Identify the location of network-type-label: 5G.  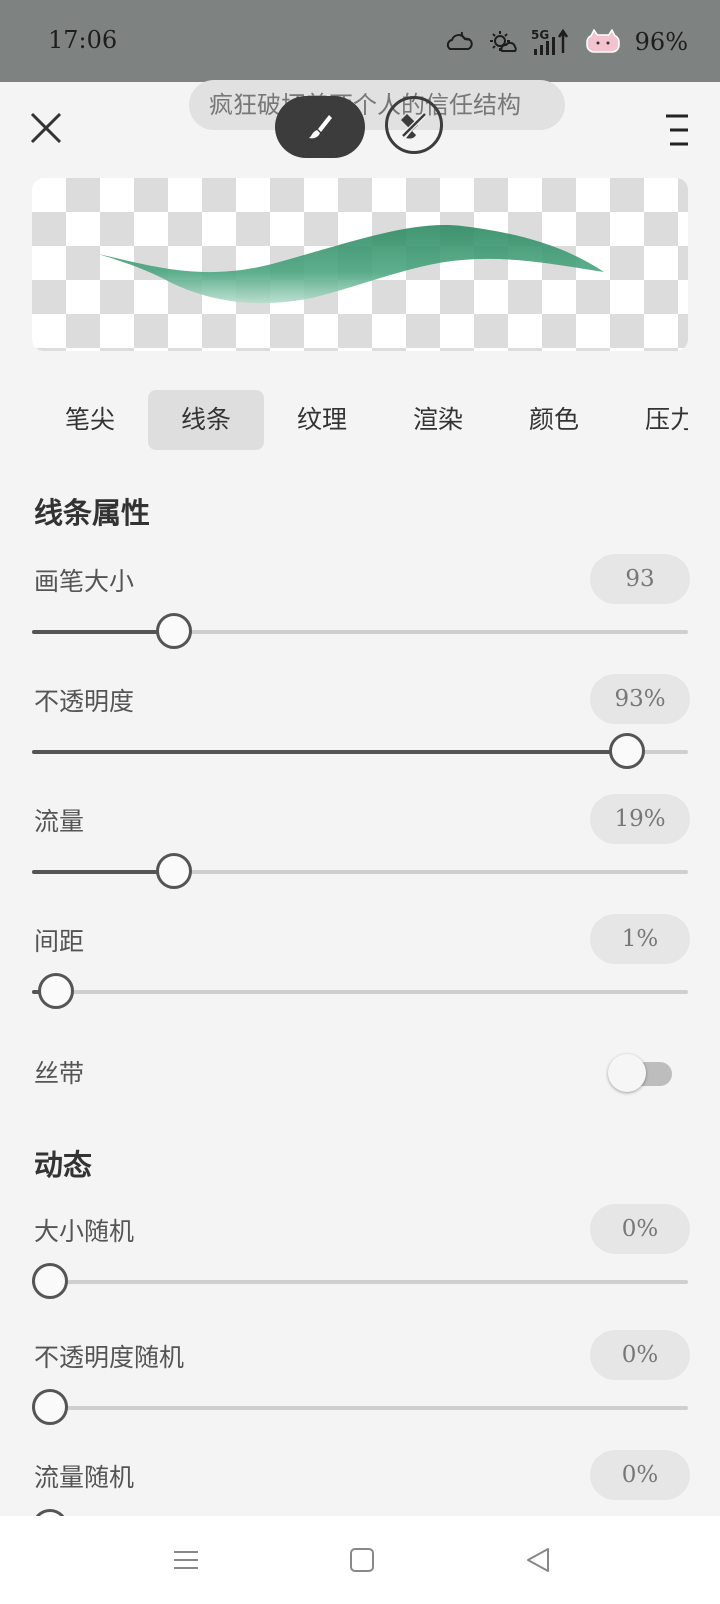
(540, 35).